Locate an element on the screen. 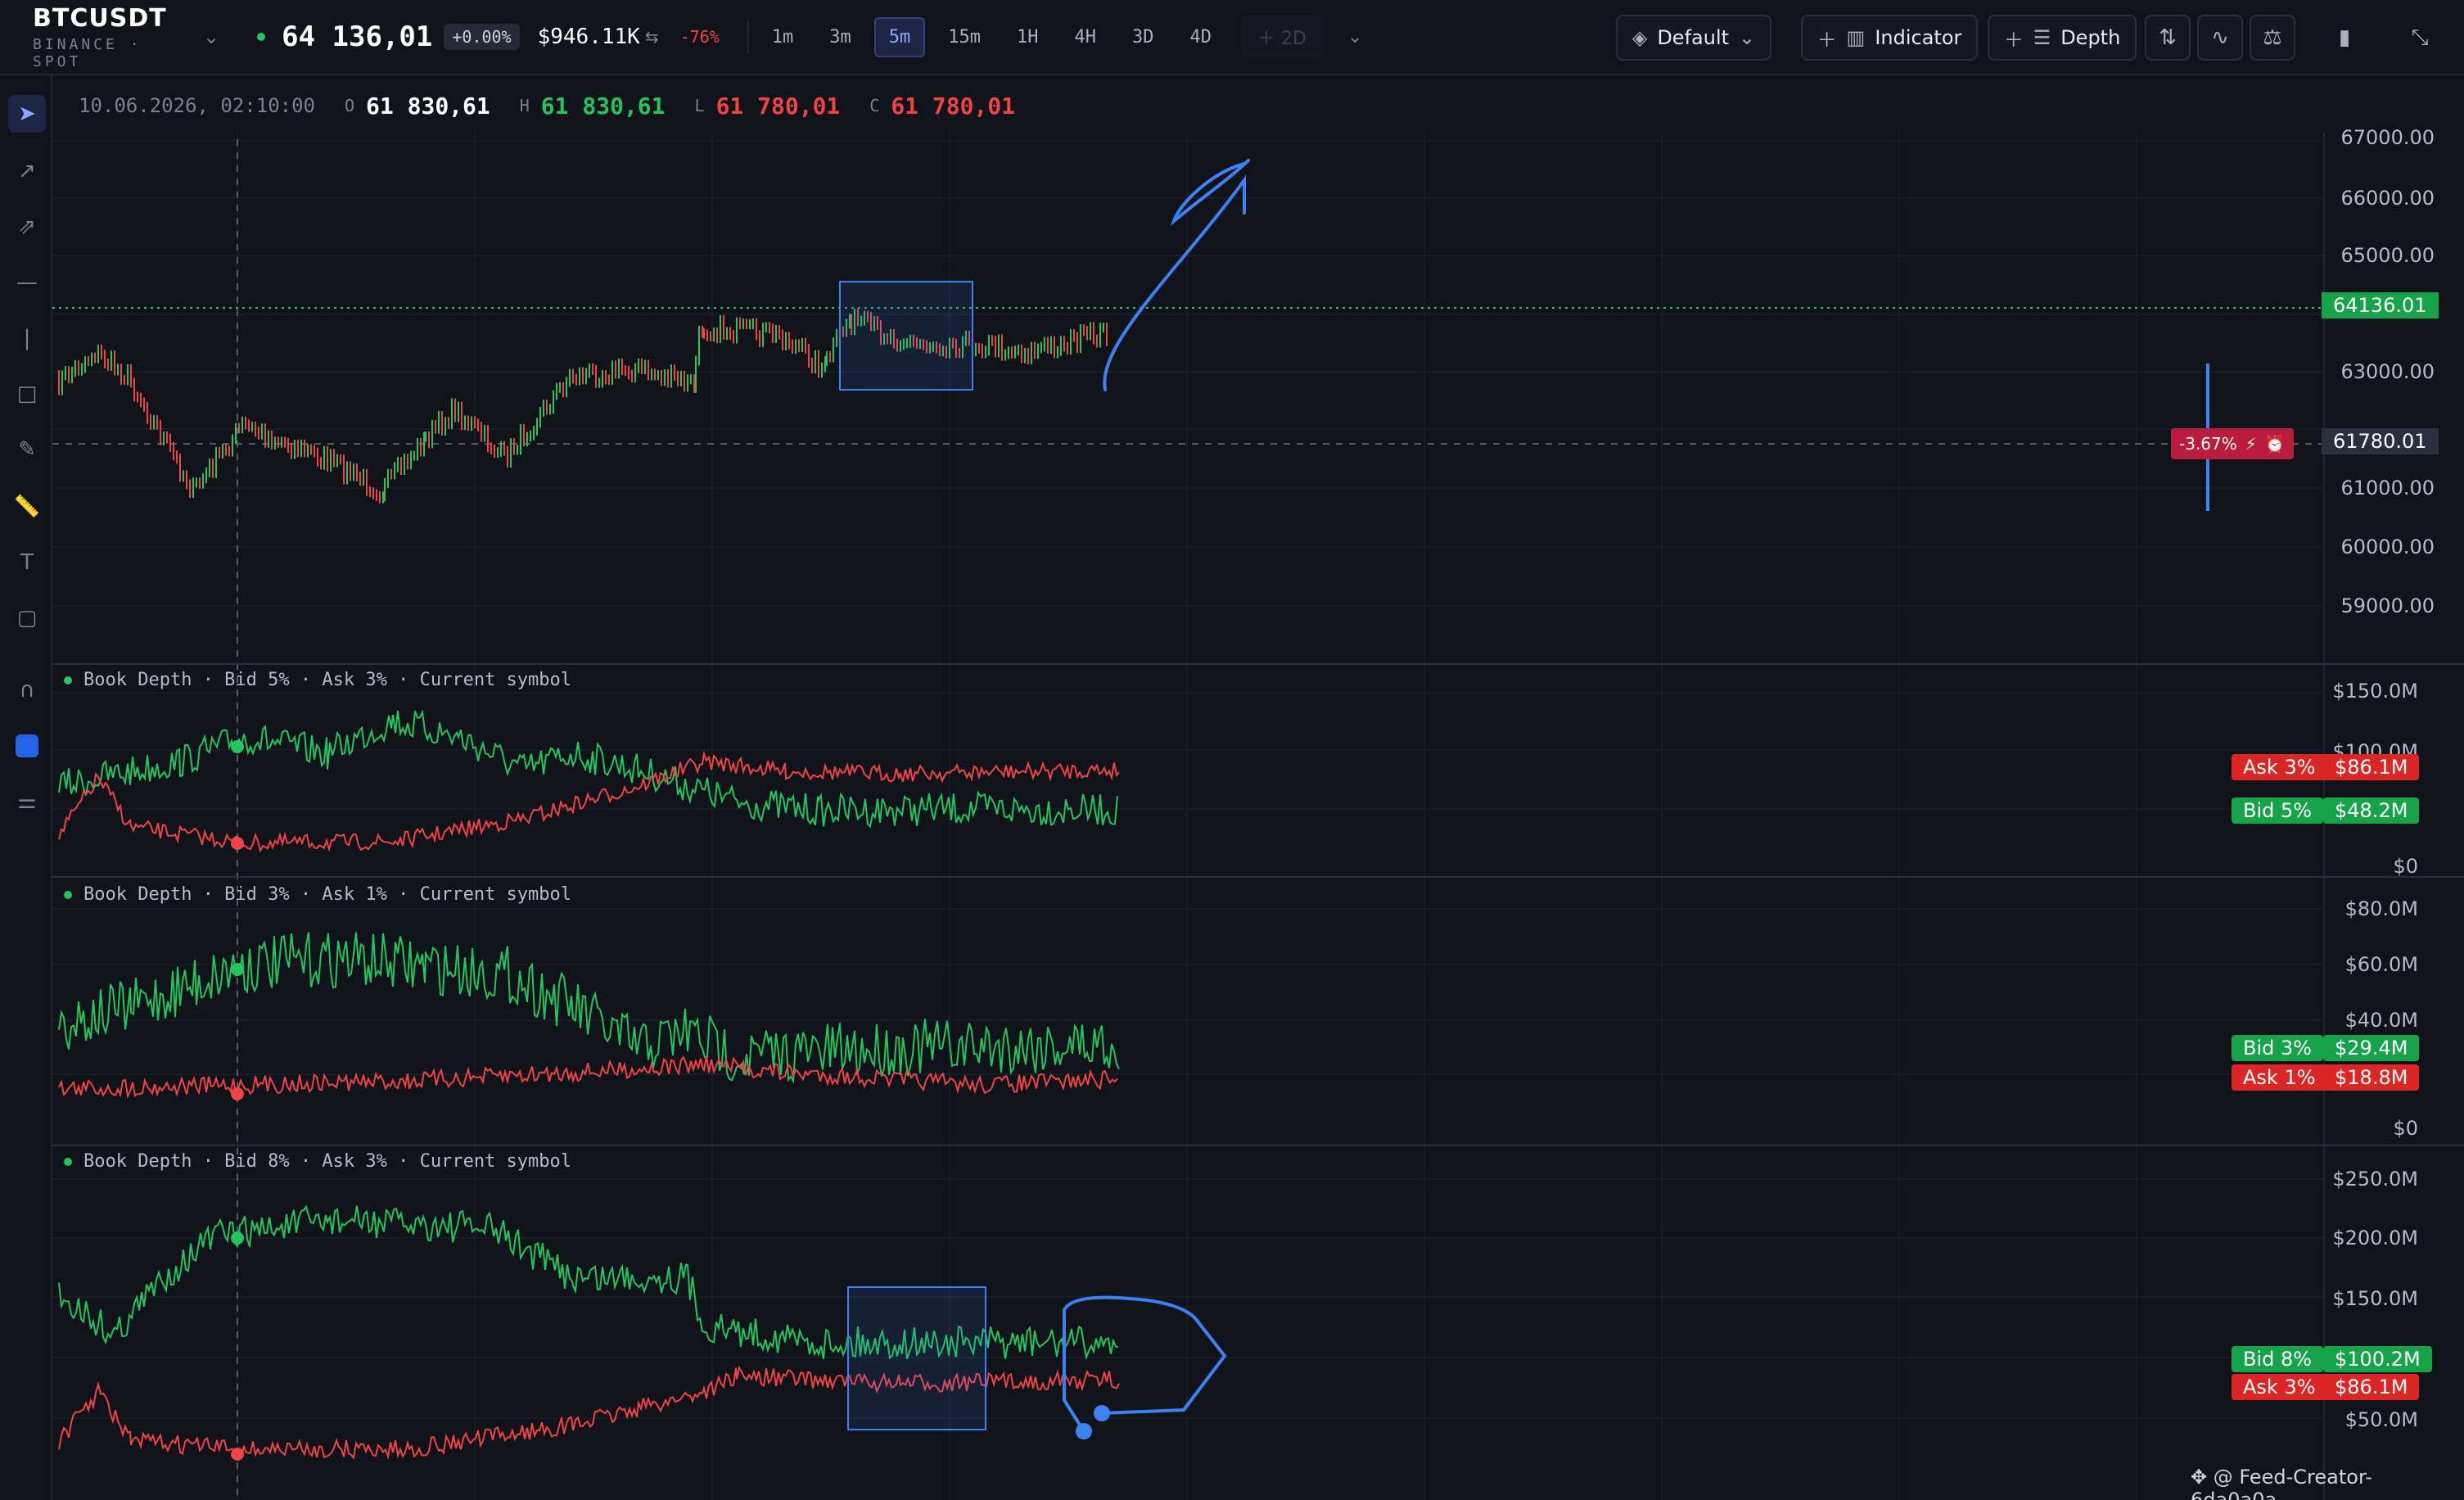 The height and width of the screenshot is (1500, 2464). lightning-icon: ⚡ is located at coordinates (2251, 444).